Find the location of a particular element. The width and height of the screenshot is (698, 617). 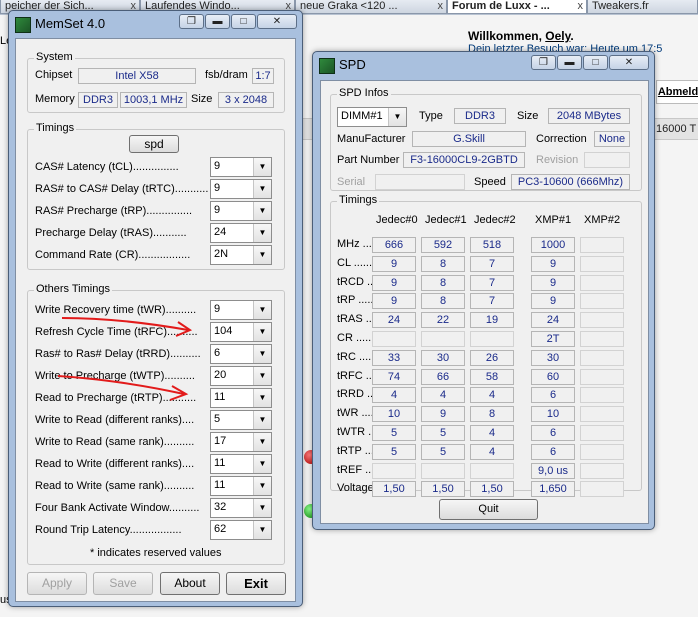

spd-value-cell: 60 is located at coordinates (553, 376).